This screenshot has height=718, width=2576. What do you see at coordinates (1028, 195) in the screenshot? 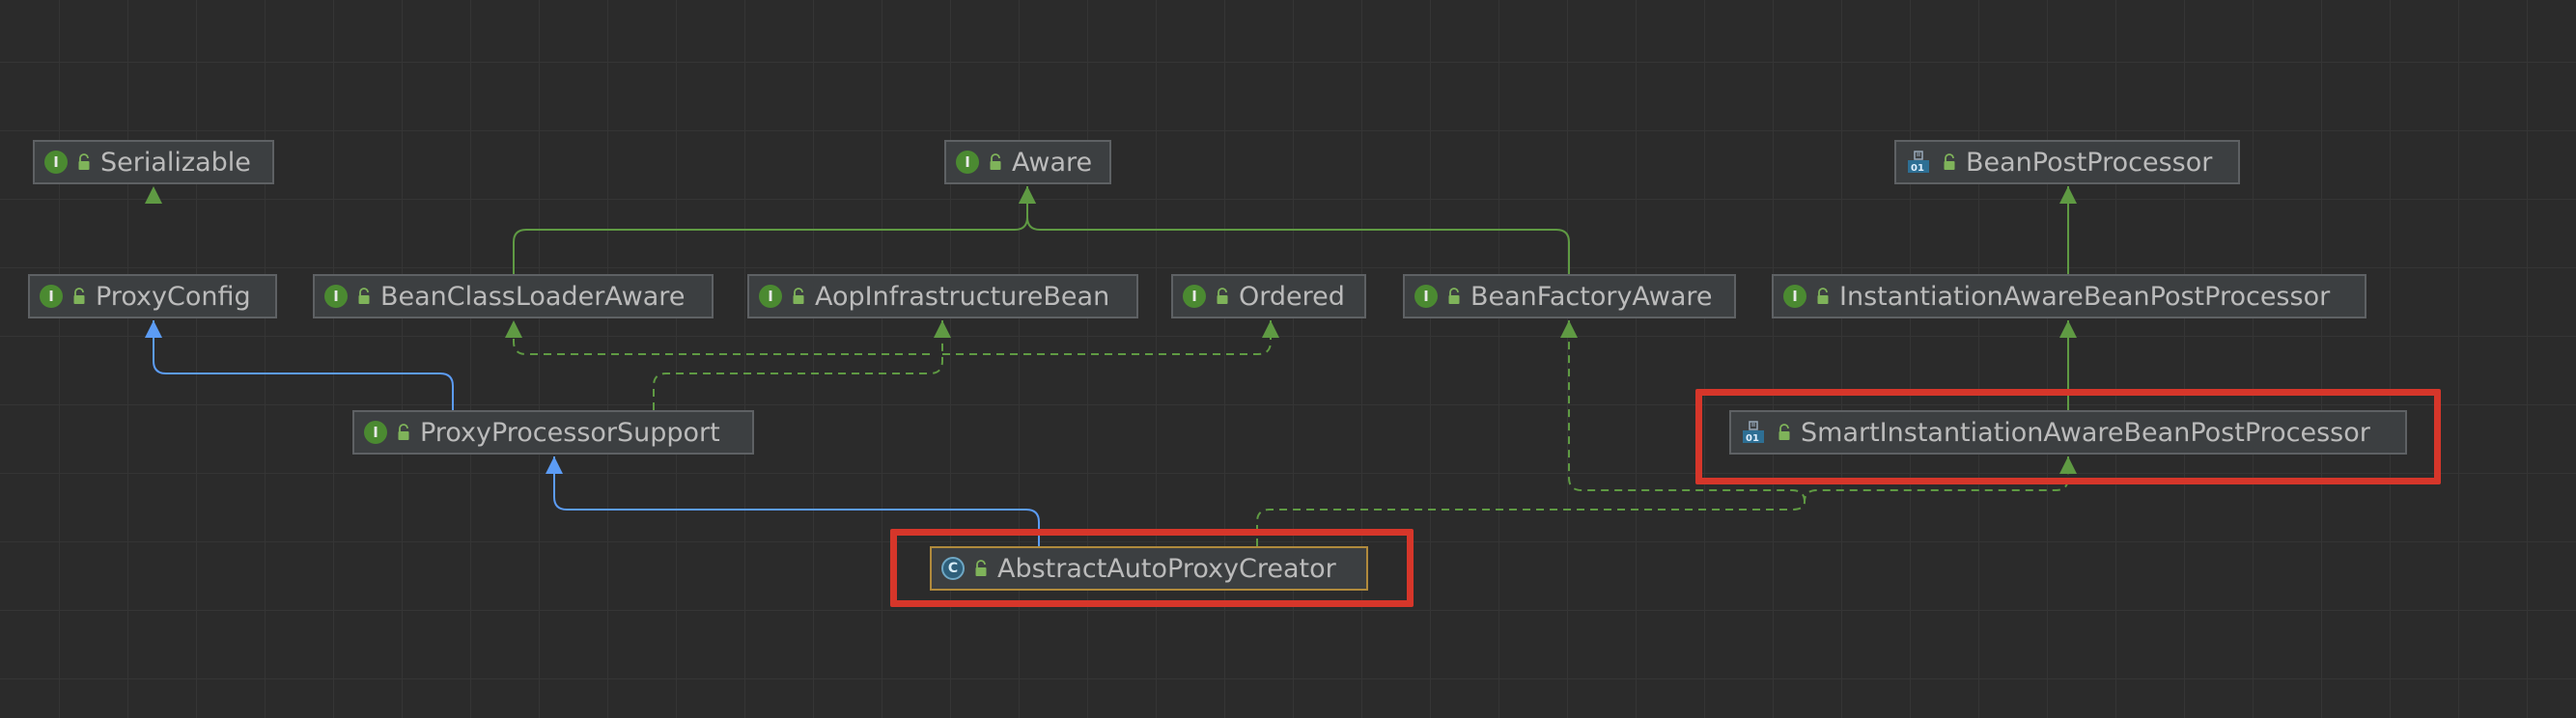
I see `arrowhead-bean-factory-aware-to-aware` at bounding box center [1028, 195].